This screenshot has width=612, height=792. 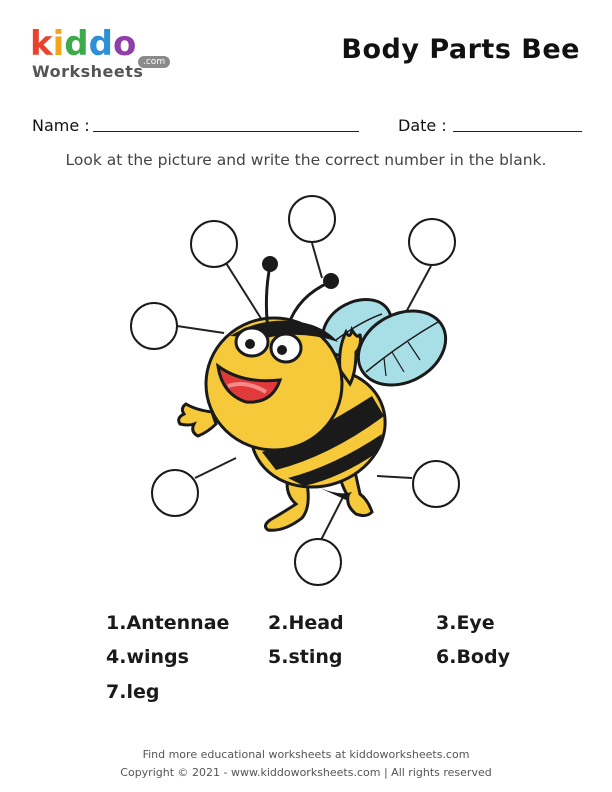 What do you see at coordinates (133, 692) in the screenshot?
I see `word-bank-item: 7.leg` at bounding box center [133, 692].